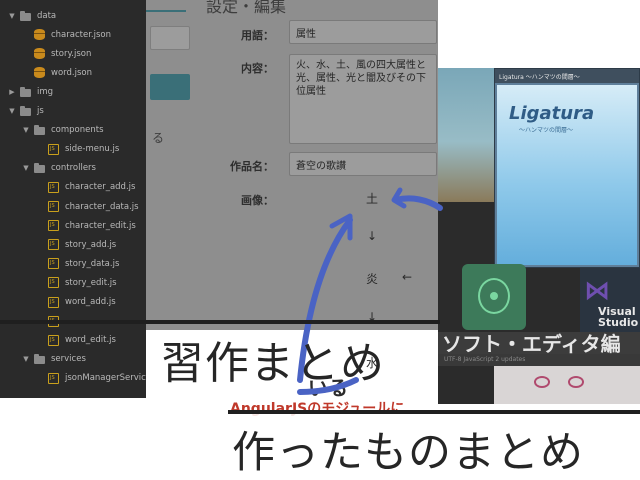 The height and width of the screenshot is (480, 640). Describe the element at coordinates (567, 385) in the screenshot. I see `character-illustration` at that location.